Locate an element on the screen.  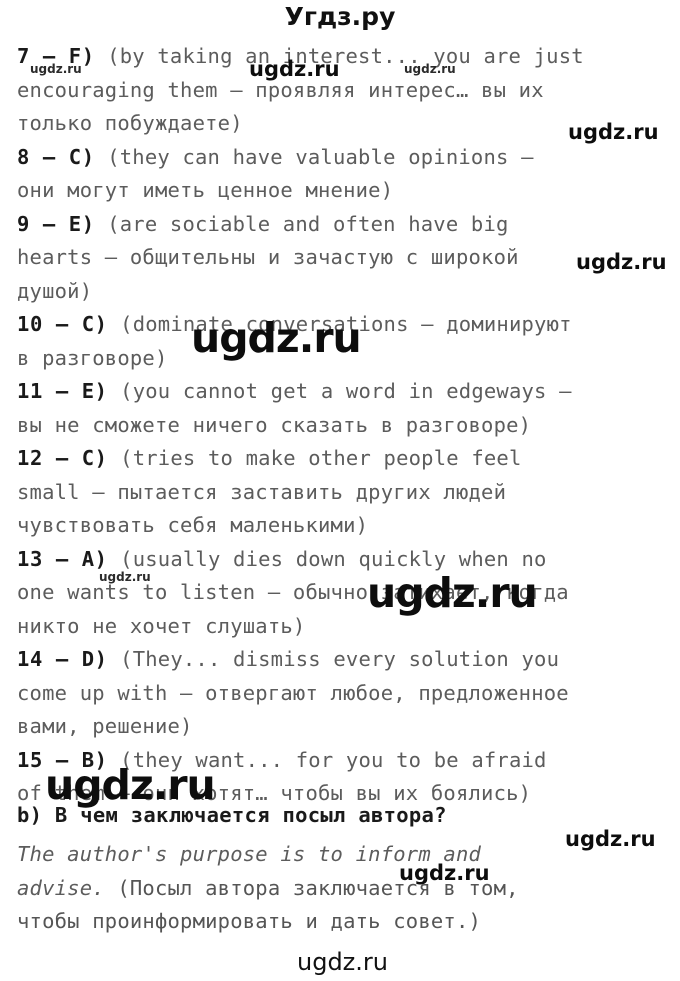
answer-gloss: (you cannot get a word in edgeways – is located at coordinates (346, 391).